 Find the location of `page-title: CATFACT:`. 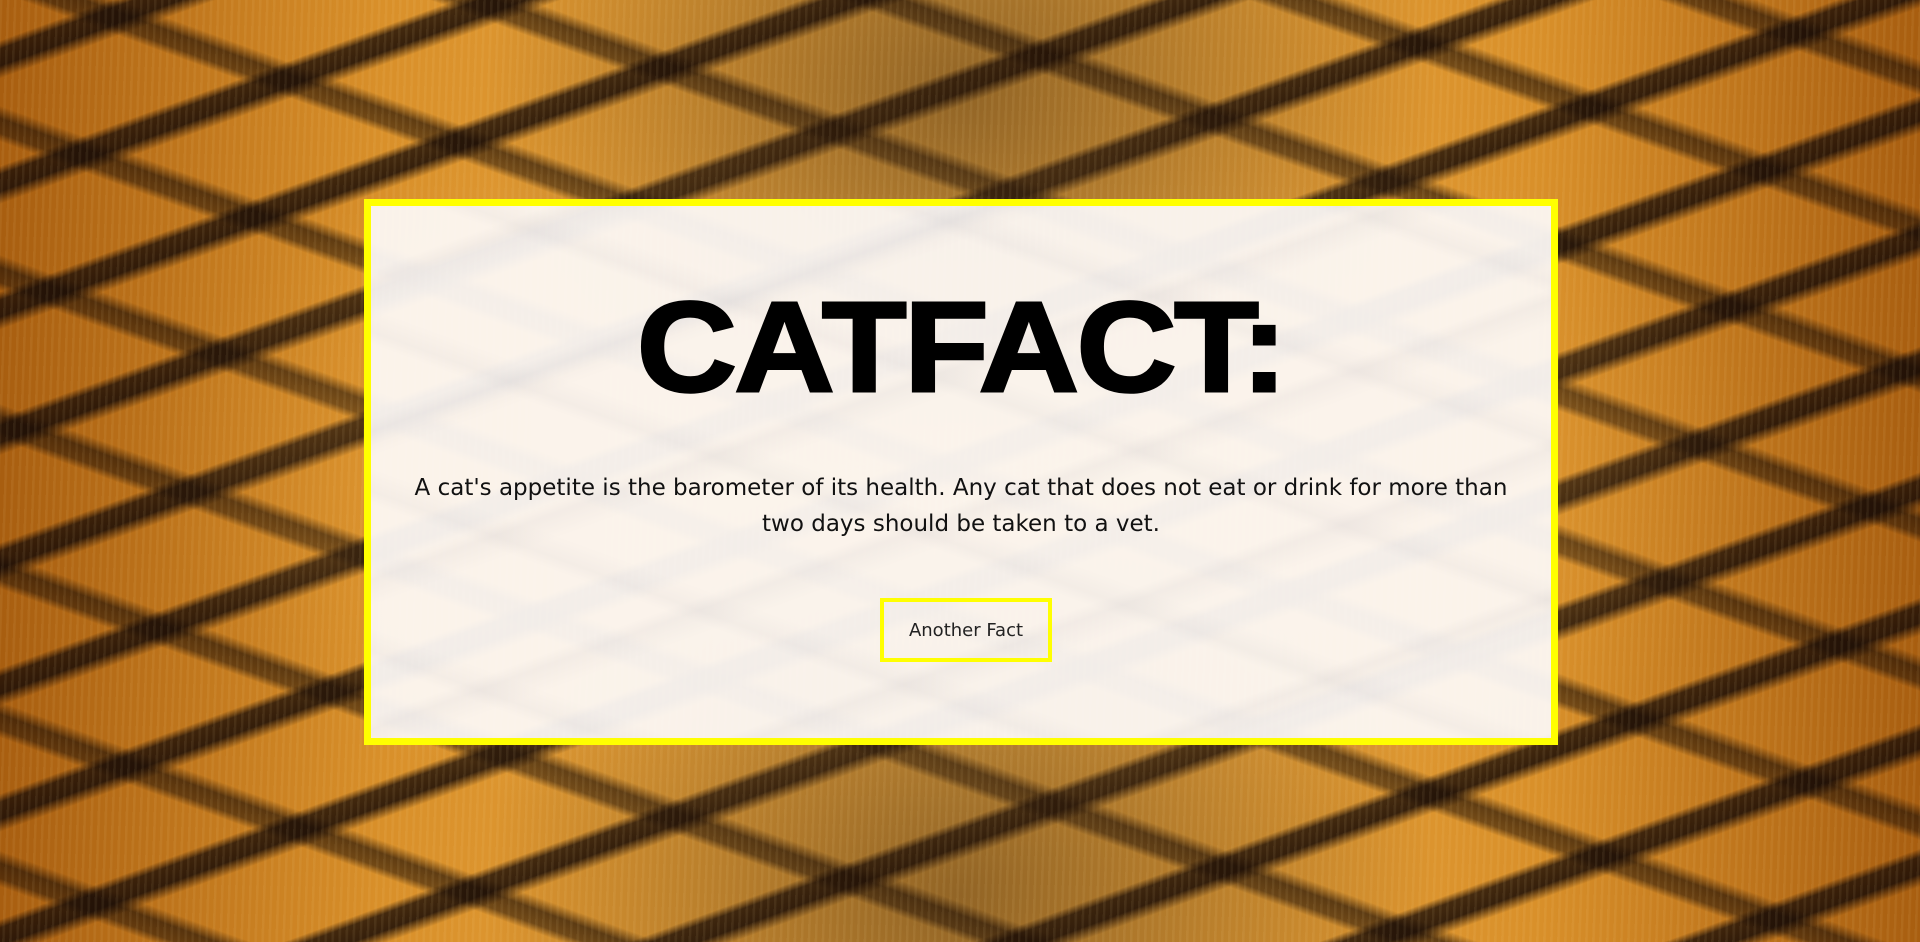

page-title: CATFACT: is located at coordinates (962, 347).